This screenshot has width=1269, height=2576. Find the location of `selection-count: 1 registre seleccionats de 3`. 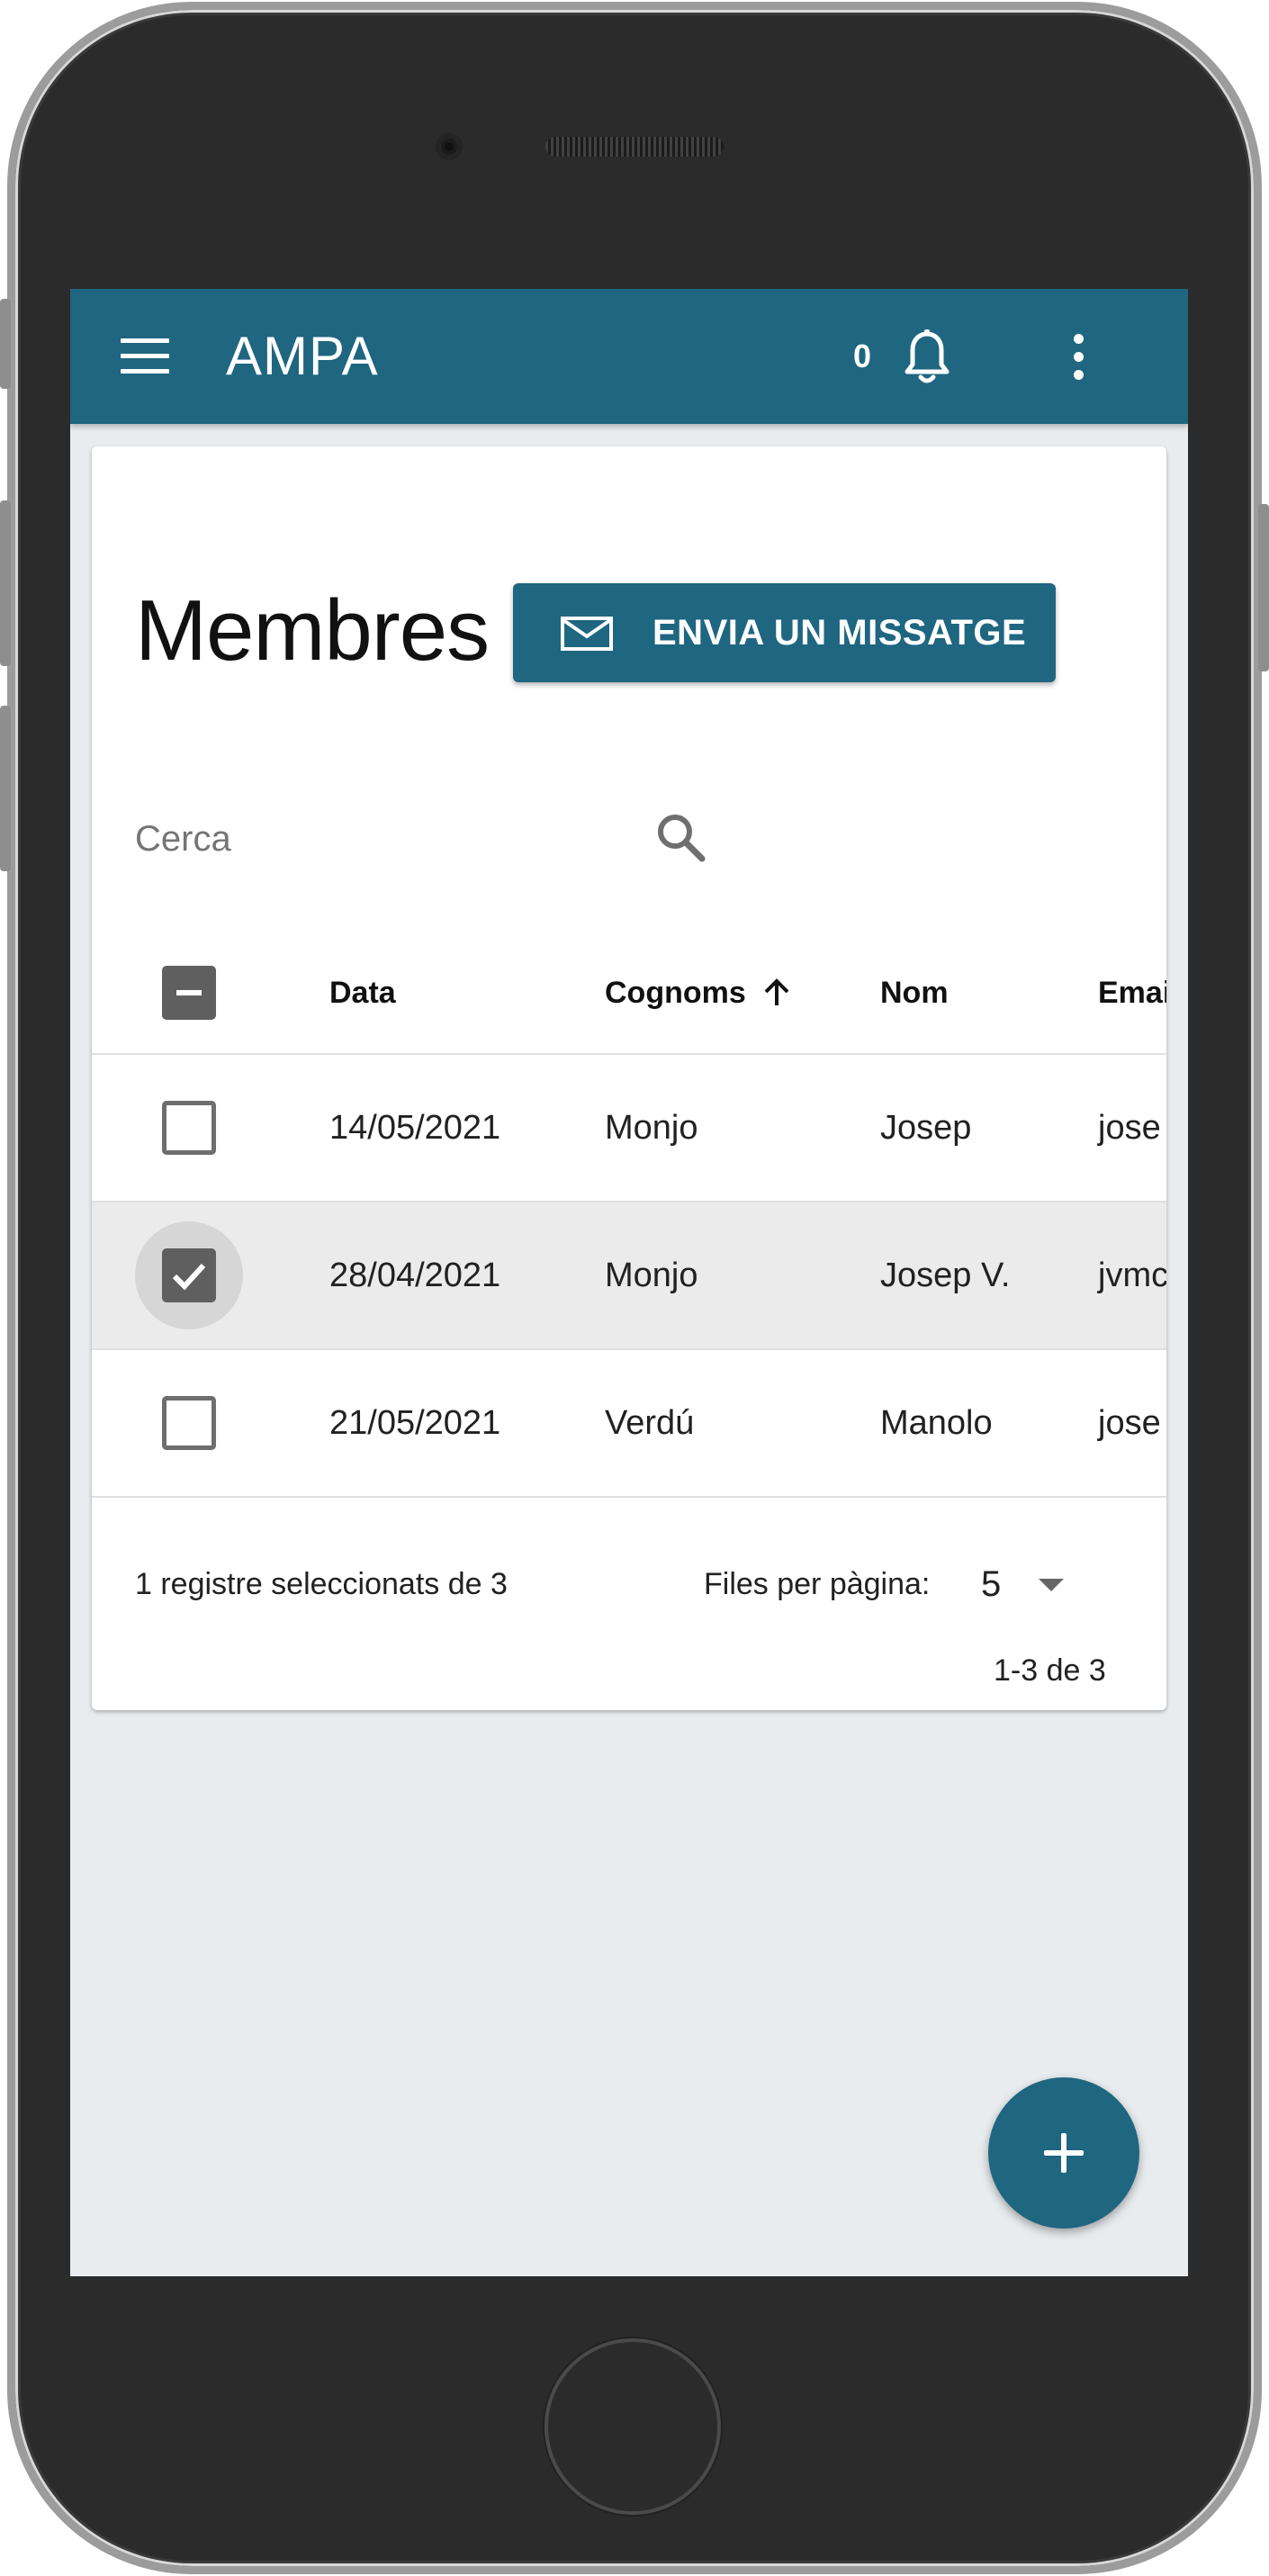

selection-count: 1 registre seleccionats de 3 is located at coordinates (321, 1584).